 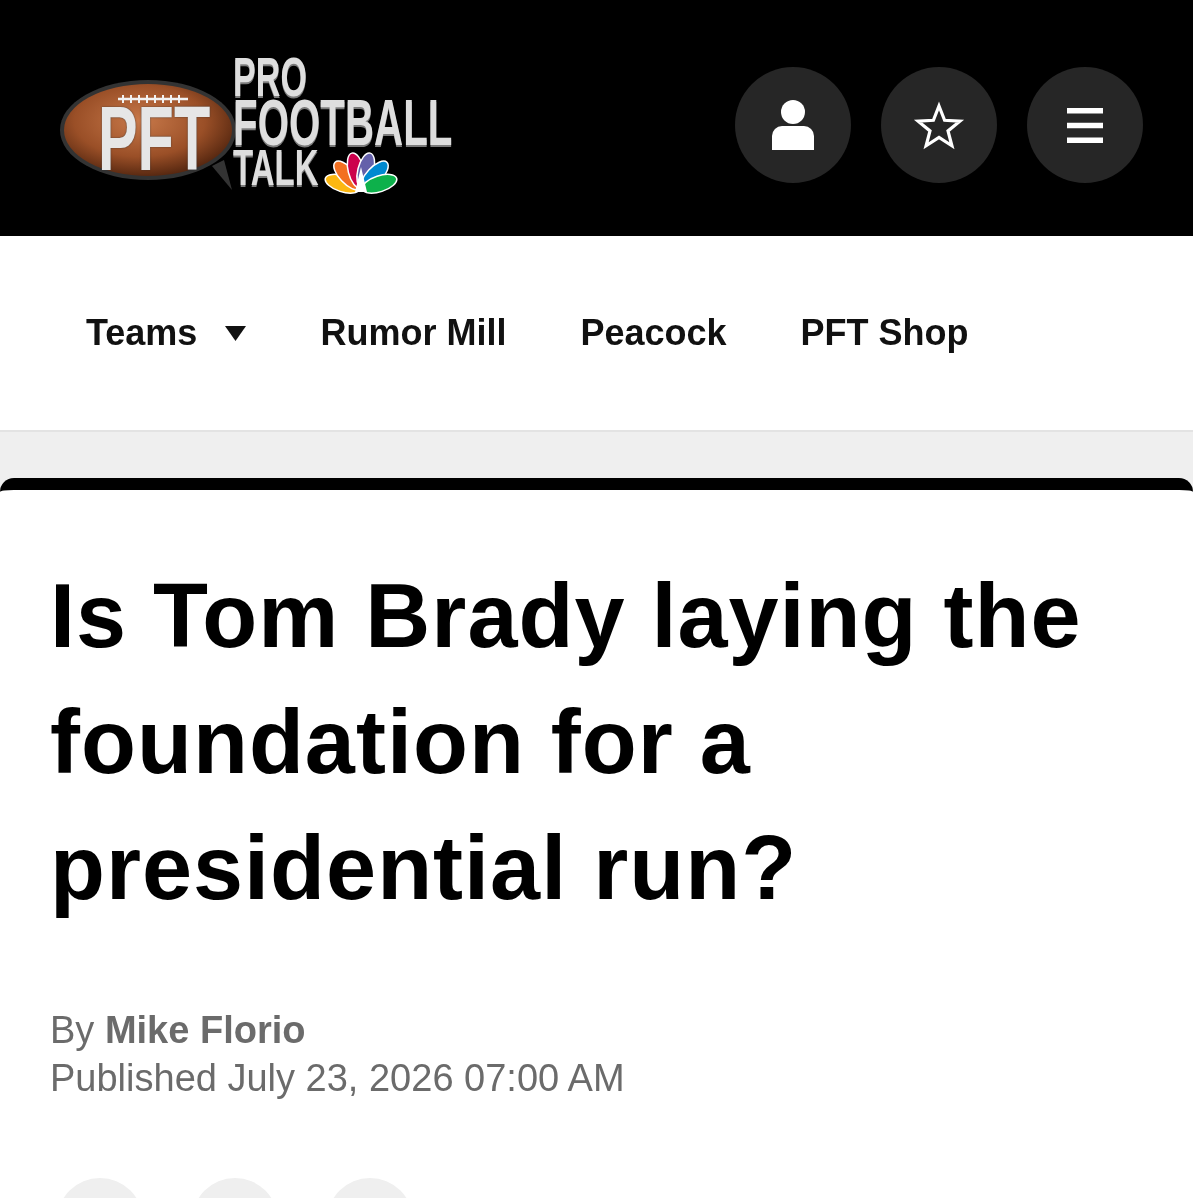 What do you see at coordinates (337, 1078) in the screenshot?
I see `publish-date: Published July 23, 2026 07:00 AM` at bounding box center [337, 1078].